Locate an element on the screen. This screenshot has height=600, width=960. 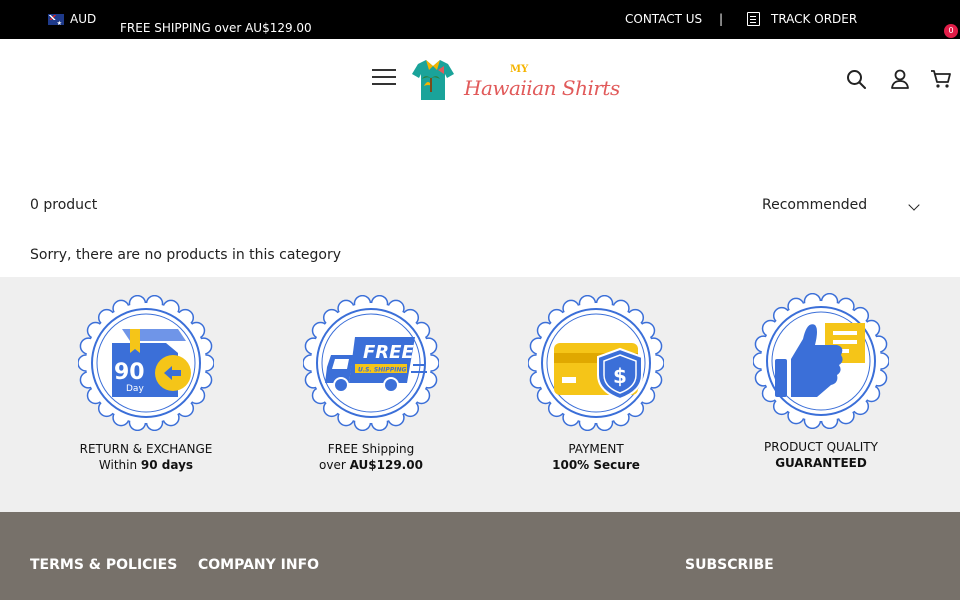
track-order-label: TRACK ORDER is located at coordinates (814, 19).